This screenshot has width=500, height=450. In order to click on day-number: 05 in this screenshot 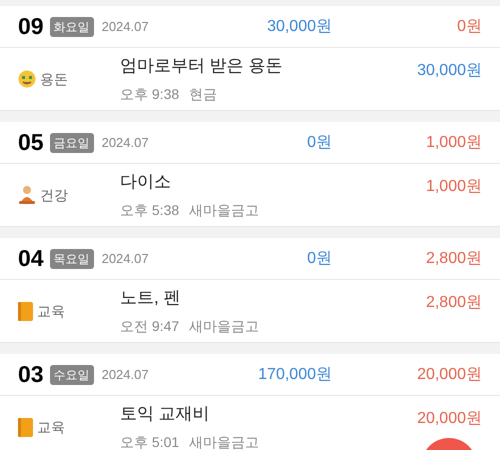, I will do `click(31, 143)`.